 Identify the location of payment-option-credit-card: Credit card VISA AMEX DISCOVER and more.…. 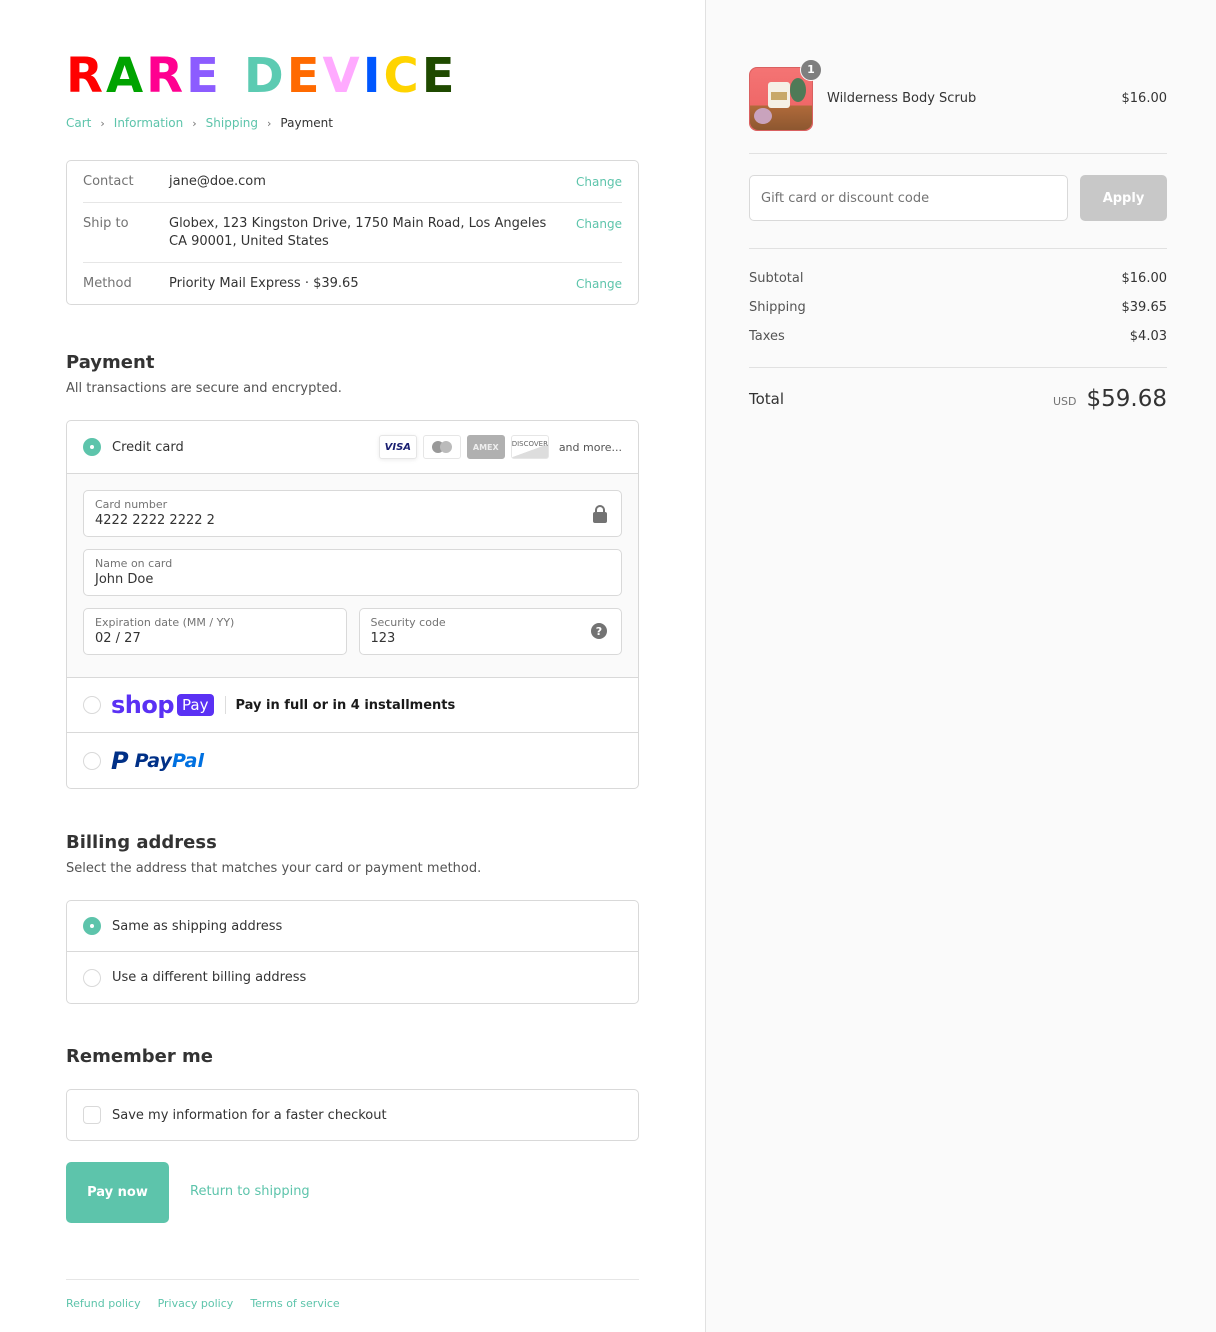
(352, 447).